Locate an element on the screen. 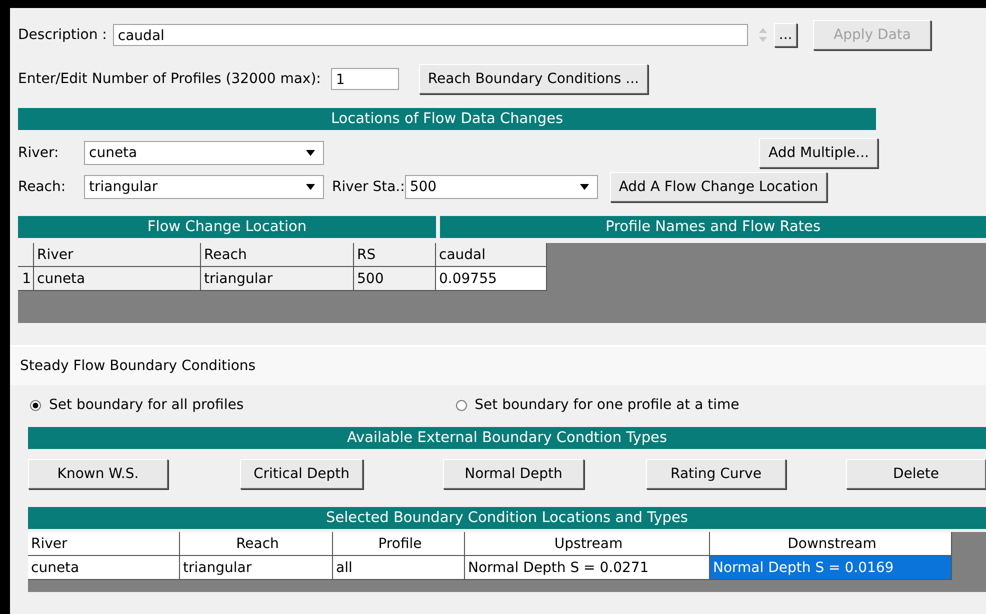  table-cell: 500 is located at coordinates (395, 279).